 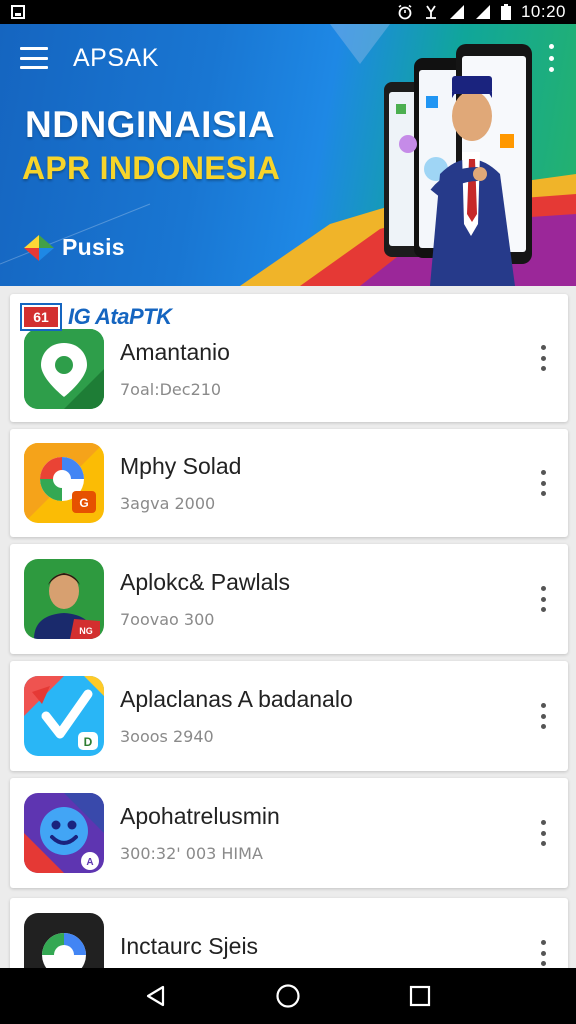 I want to click on app-meta: 3agva 2000, so click(x=168, y=503).